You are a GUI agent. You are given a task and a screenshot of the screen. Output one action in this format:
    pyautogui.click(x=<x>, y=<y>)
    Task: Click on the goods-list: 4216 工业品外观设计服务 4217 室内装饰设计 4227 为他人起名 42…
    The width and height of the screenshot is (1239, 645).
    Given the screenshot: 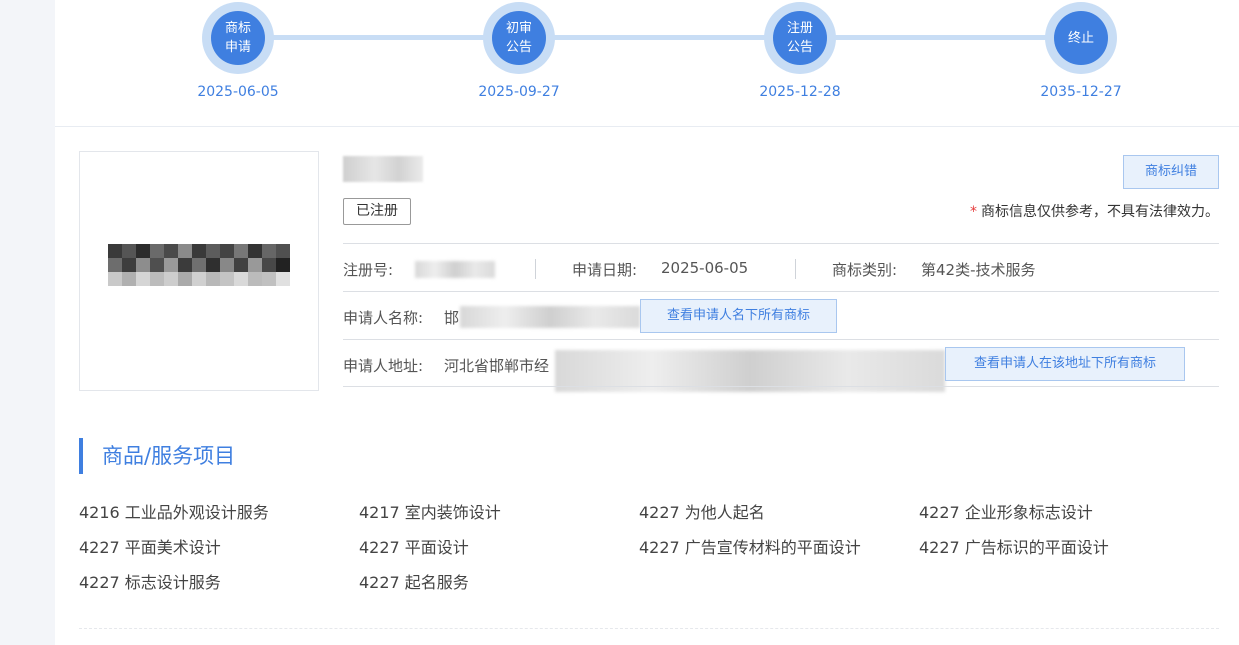 What is the action you would take?
    pyautogui.click(x=649, y=548)
    